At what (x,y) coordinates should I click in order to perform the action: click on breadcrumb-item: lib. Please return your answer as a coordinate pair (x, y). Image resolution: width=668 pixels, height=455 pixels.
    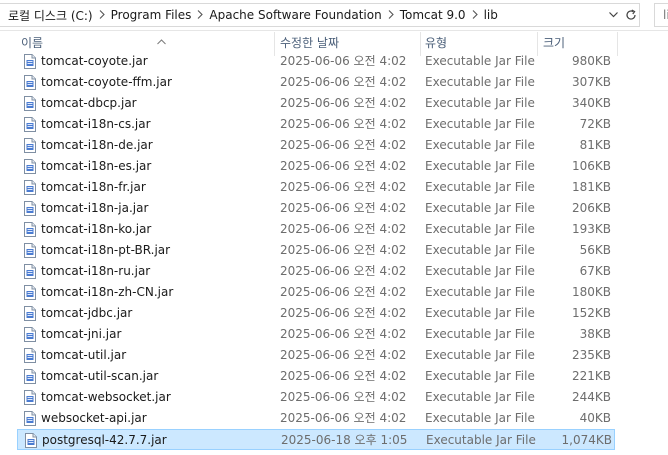
    Looking at the image, I should click on (491, 15).